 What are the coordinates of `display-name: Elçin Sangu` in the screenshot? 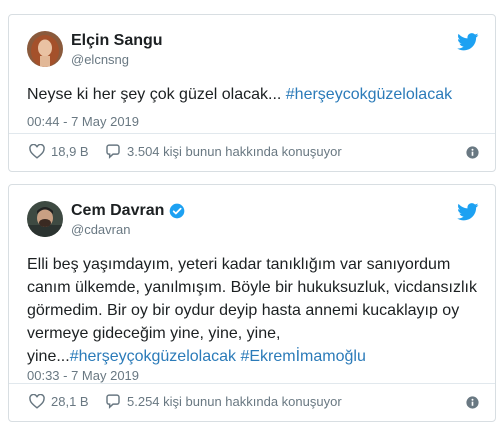 It's located at (117, 41).